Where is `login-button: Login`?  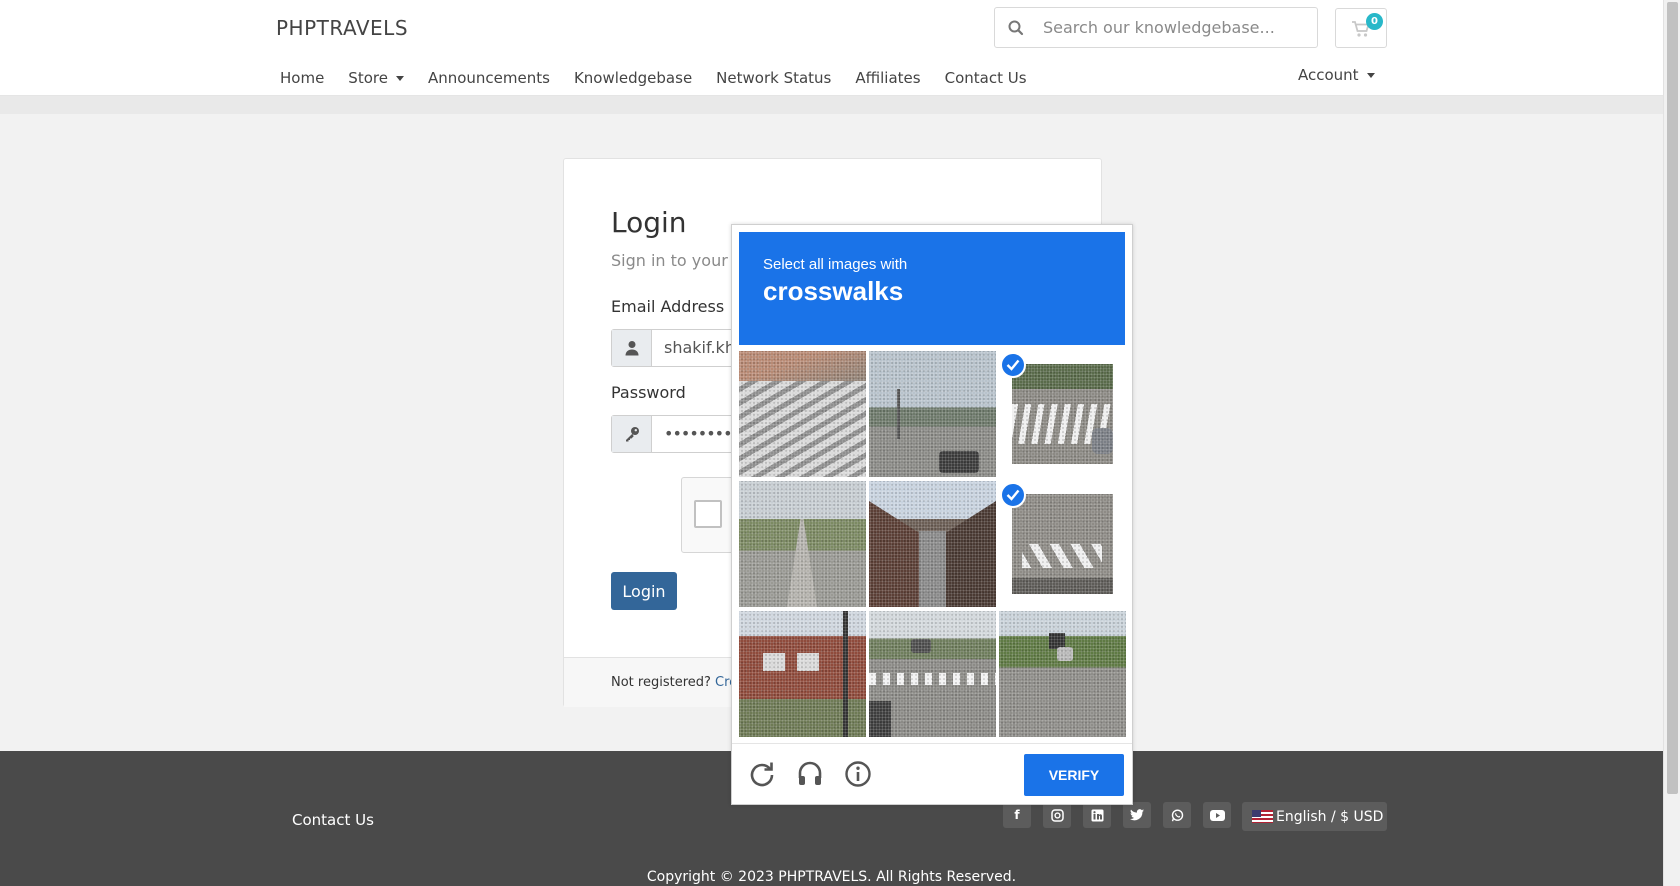 login-button: Login is located at coordinates (644, 591).